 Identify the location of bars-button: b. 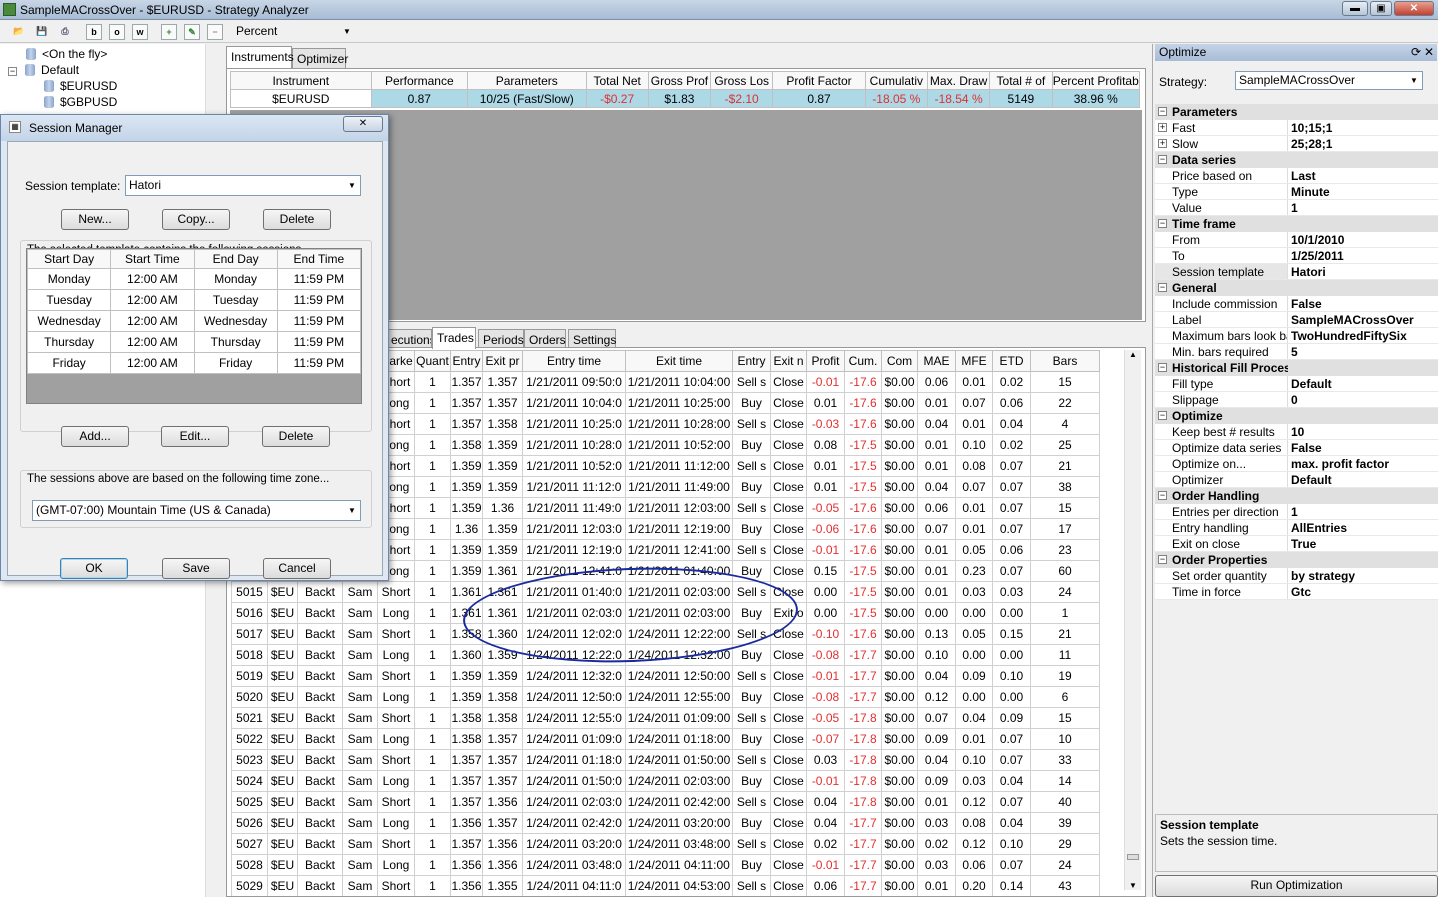
(94, 32).